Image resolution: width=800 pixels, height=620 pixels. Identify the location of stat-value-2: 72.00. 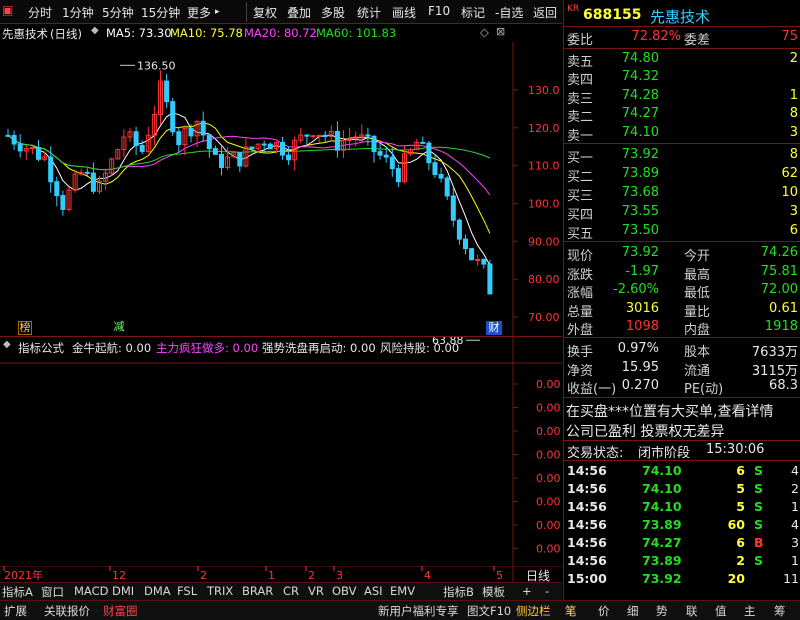
(779, 290).